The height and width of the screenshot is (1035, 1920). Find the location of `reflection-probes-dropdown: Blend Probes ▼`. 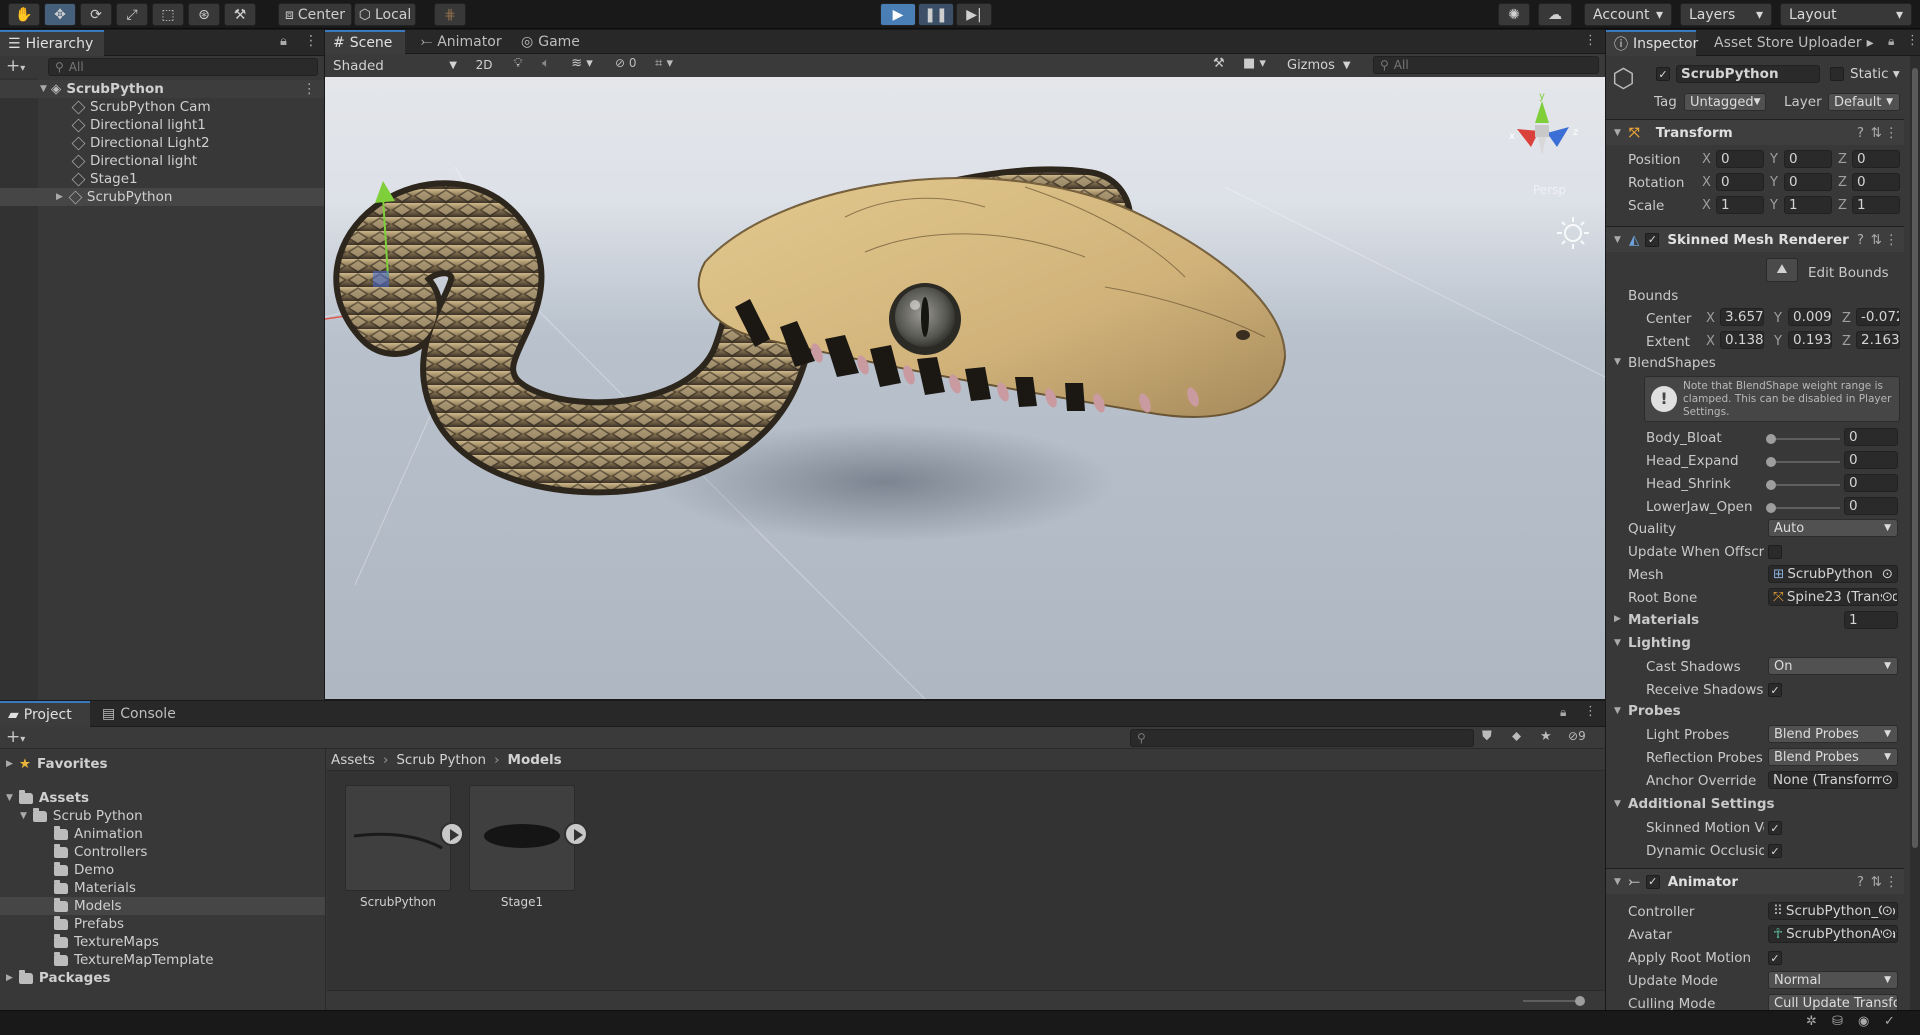

reflection-probes-dropdown: Blend Probes ▼ is located at coordinates (1833, 757).